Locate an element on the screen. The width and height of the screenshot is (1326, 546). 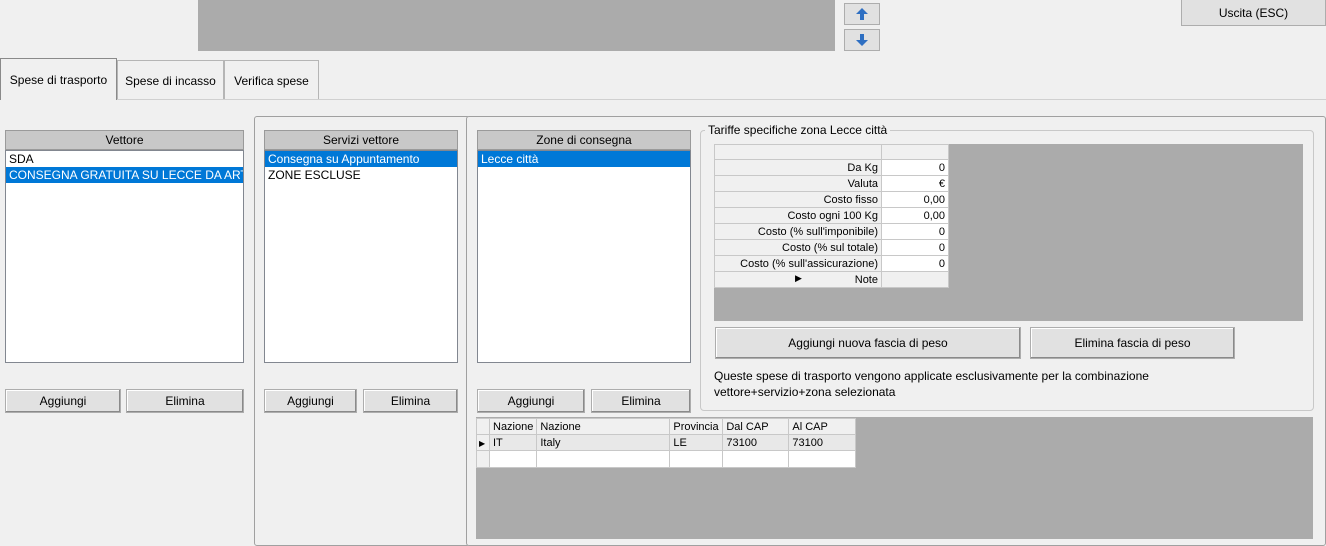
arrow-up-icon is located at coordinates (862, 14).